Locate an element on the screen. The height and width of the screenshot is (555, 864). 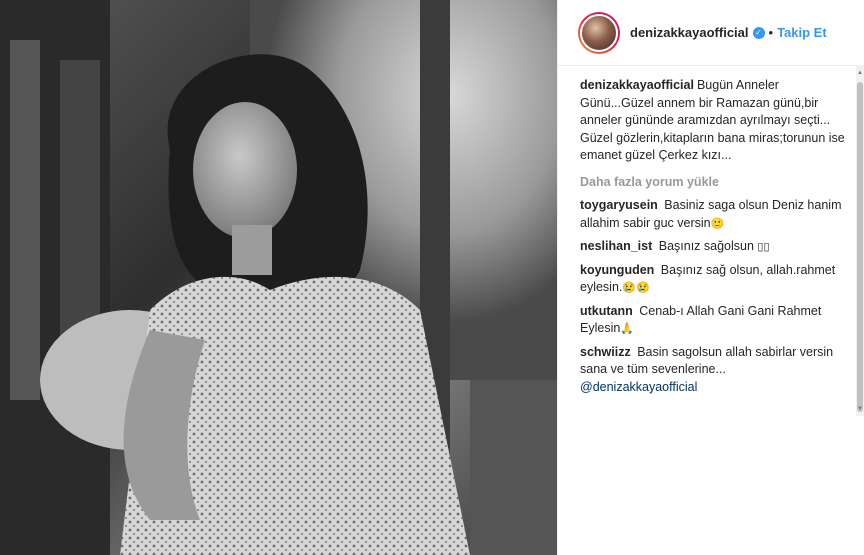
scroll-down-arrow-icon: ▼ is located at coordinates (860, 409).